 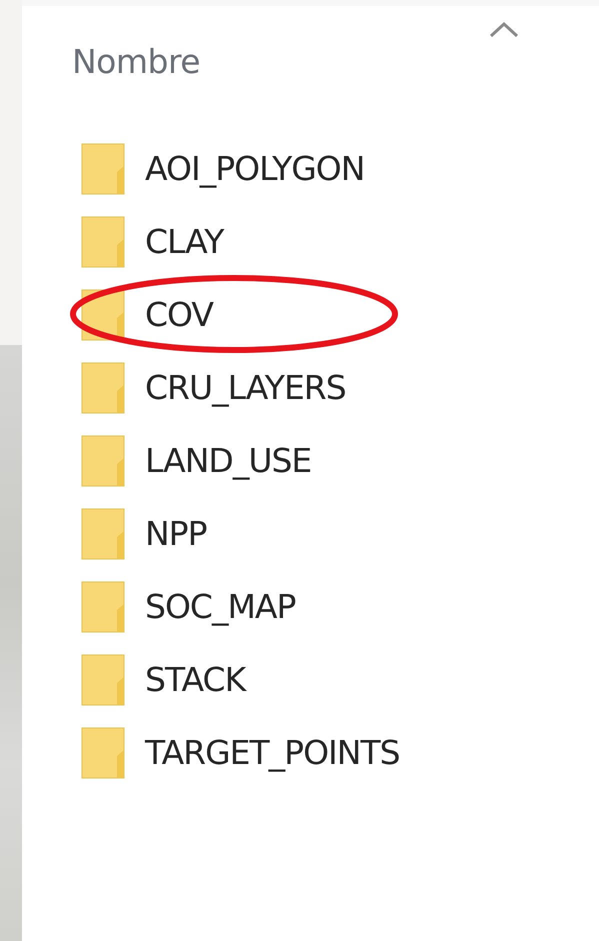 What do you see at coordinates (272, 752) in the screenshot?
I see `folder-name: TARGET_POINTS` at bounding box center [272, 752].